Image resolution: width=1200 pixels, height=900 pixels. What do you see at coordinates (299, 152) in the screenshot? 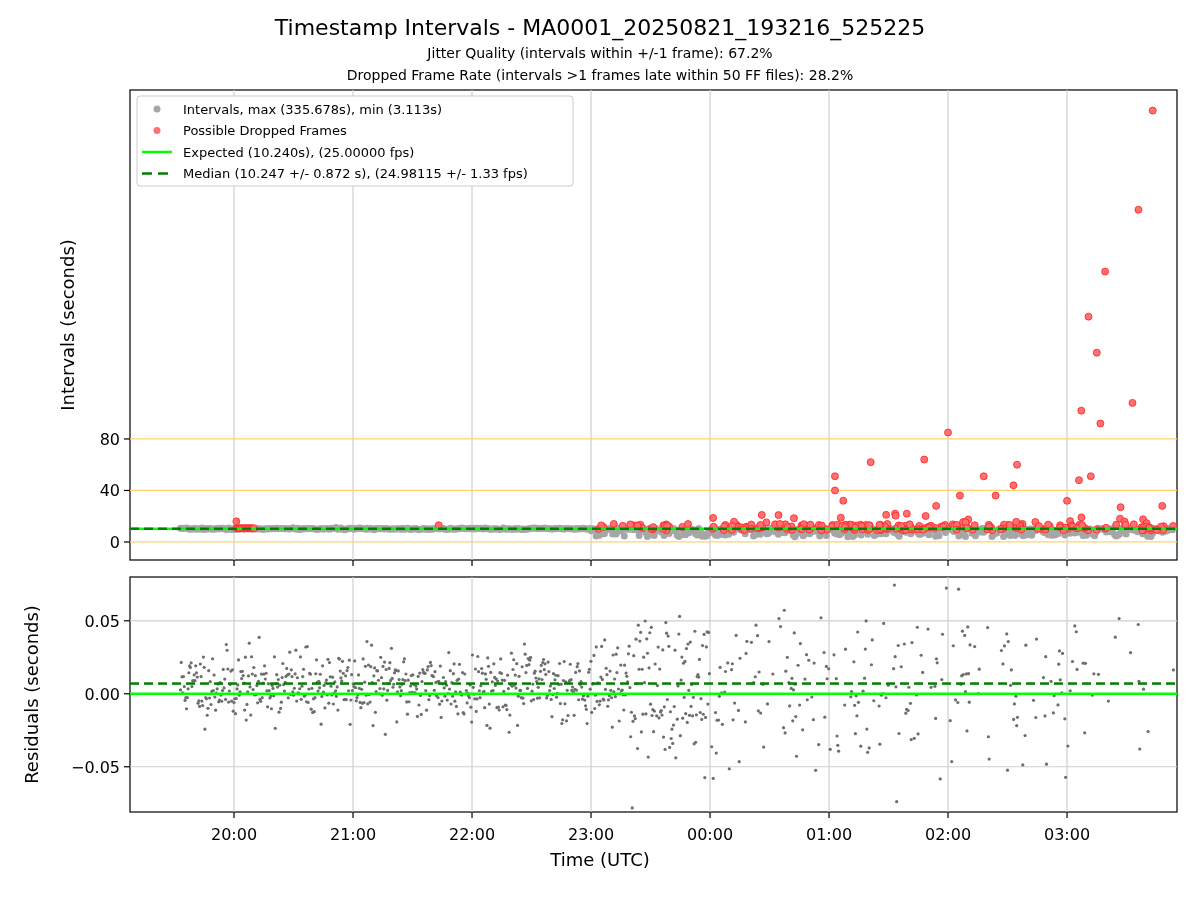
I see `legend-label: Expected (10.240s), (25.00000 fps)` at bounding box center [299, 152].